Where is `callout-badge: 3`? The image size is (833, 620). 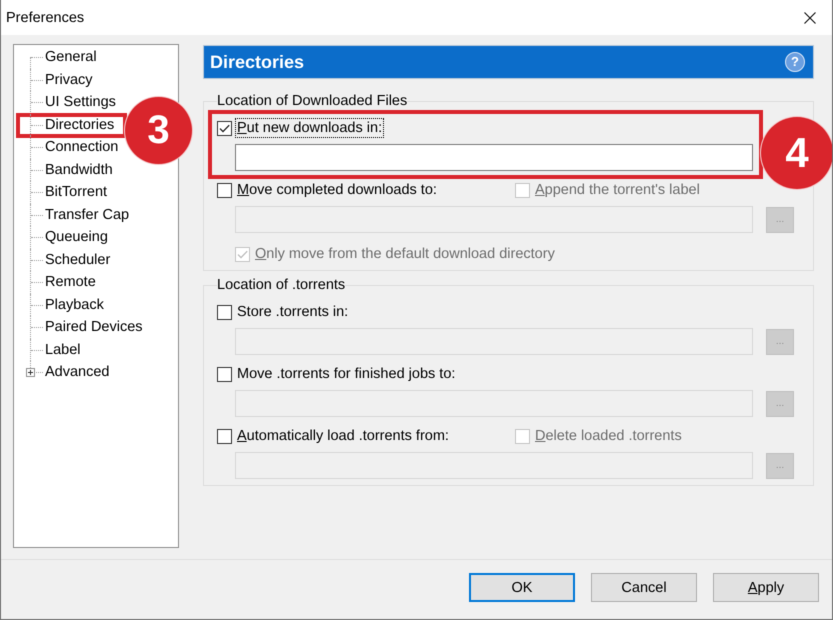 callout-badge: 3 is located at coordinates (158, 130).